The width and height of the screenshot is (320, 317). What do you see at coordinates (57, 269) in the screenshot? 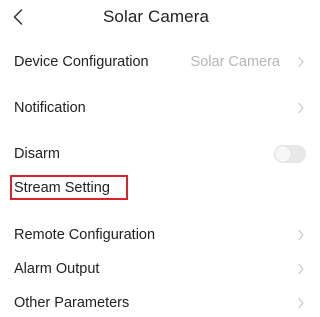
I see `alarm-output-label: Alarm Output` at bounding box center [57, 269].